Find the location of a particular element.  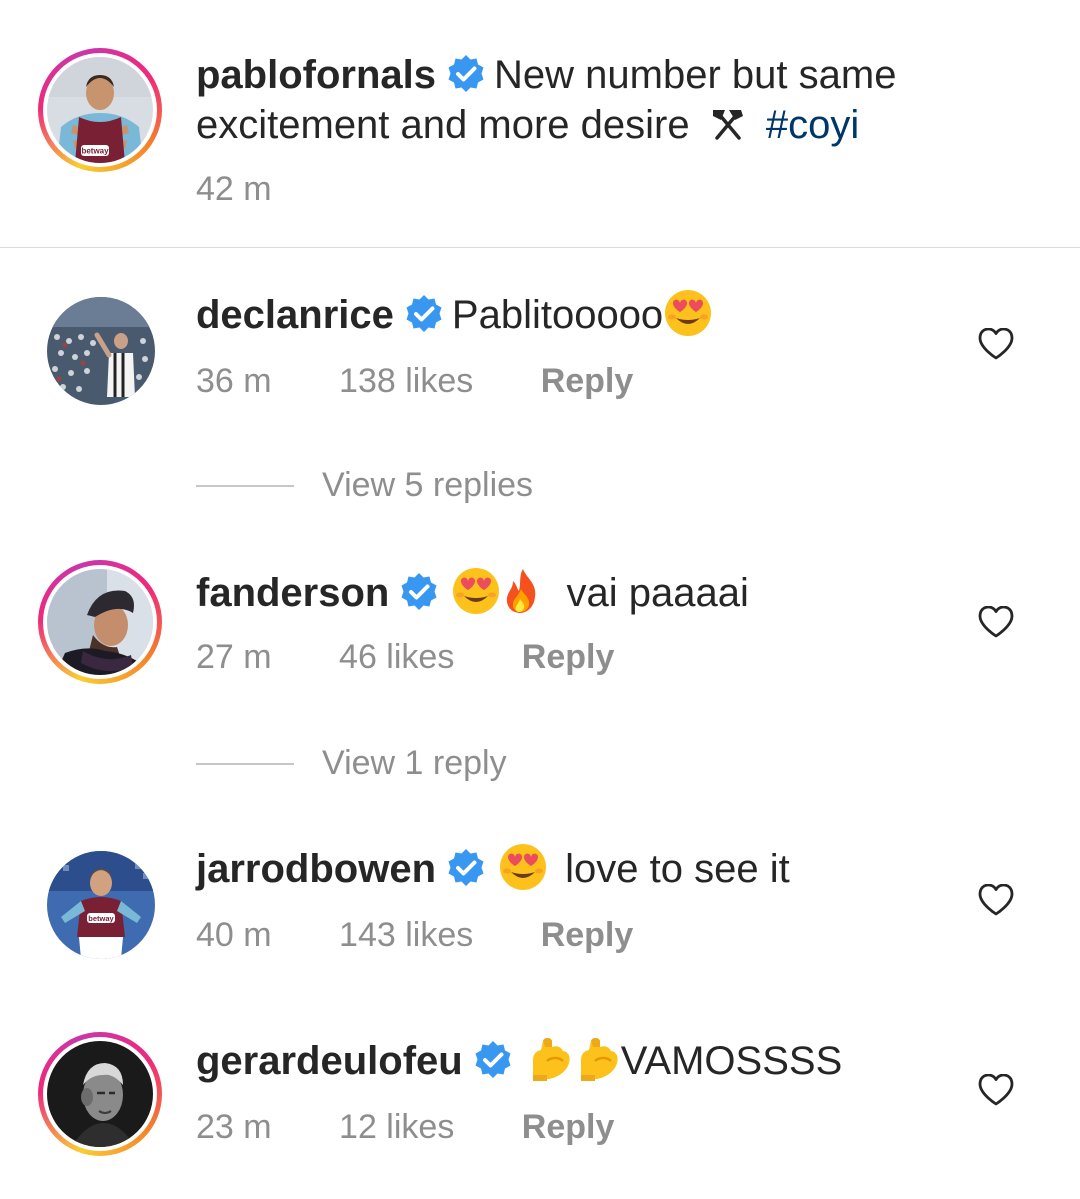

avatar-pablofornals: betway is located at coordinates (100, 110).